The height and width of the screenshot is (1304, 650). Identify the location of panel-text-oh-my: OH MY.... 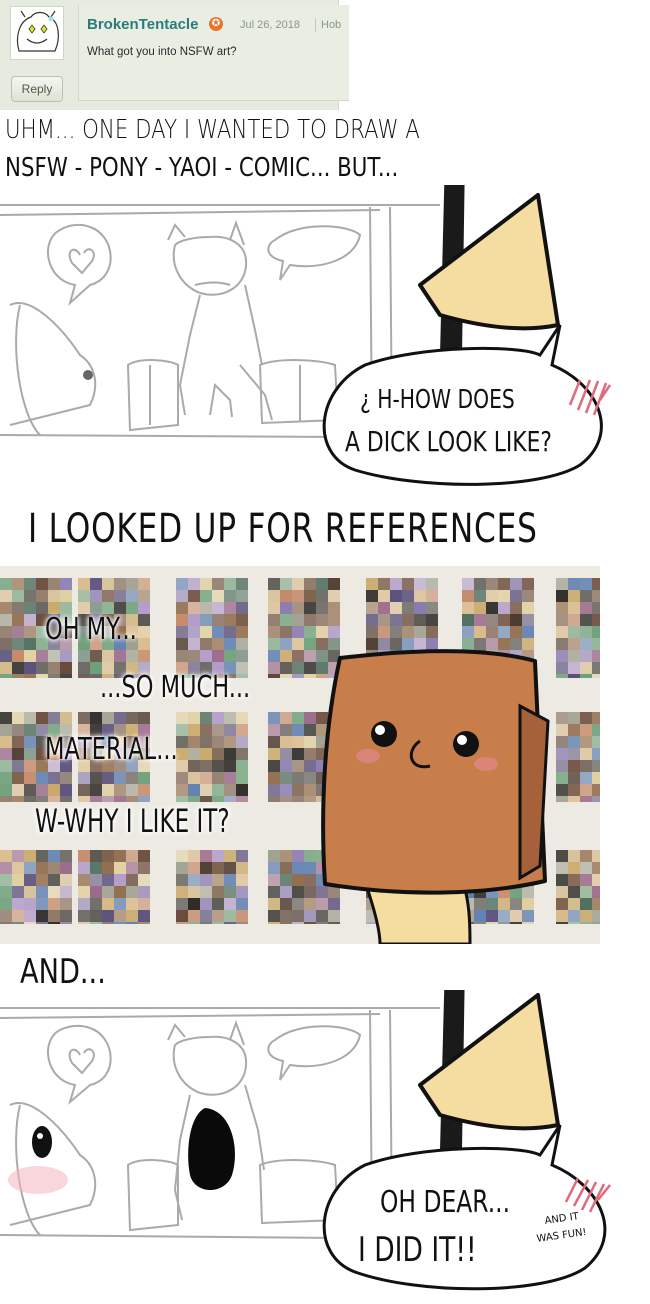
(91, 629).